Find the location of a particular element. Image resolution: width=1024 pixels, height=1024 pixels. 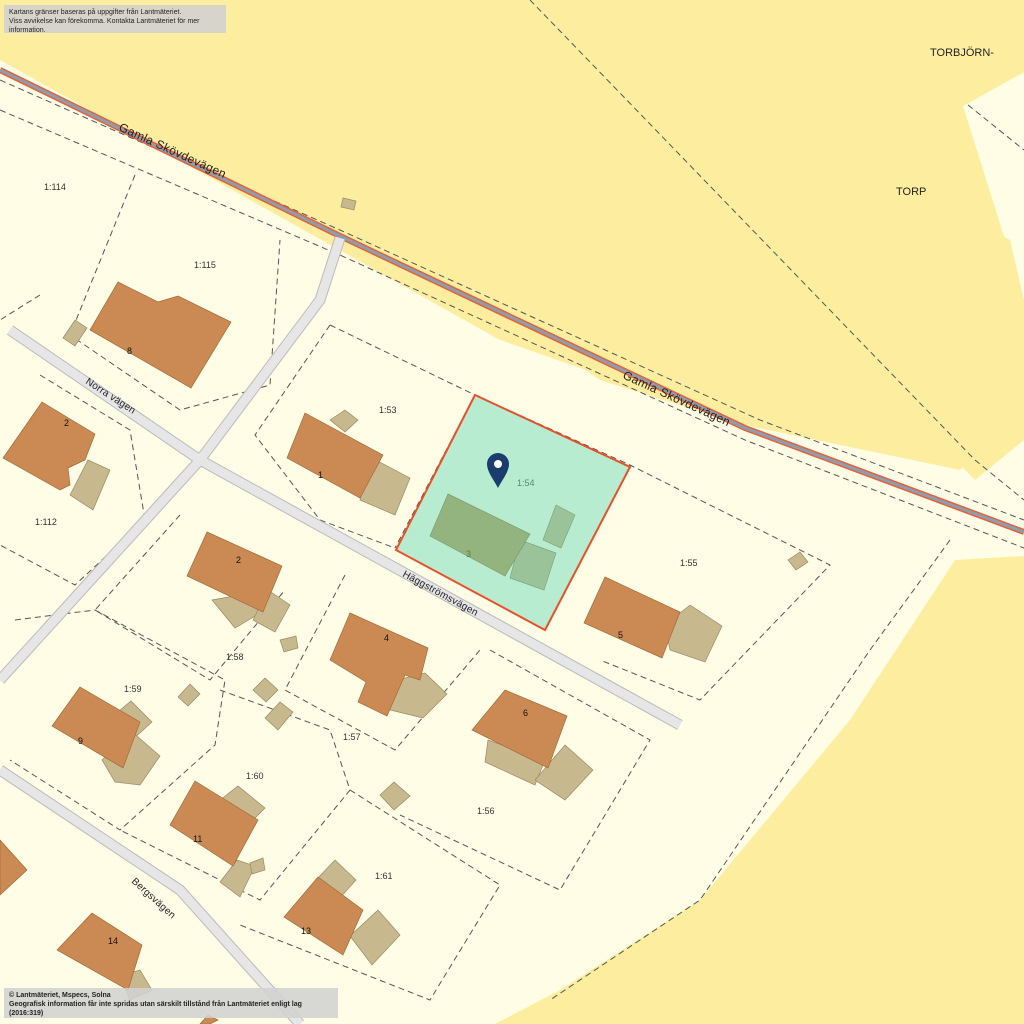

house-number-4: 4 is located at coordinates (386, 638).